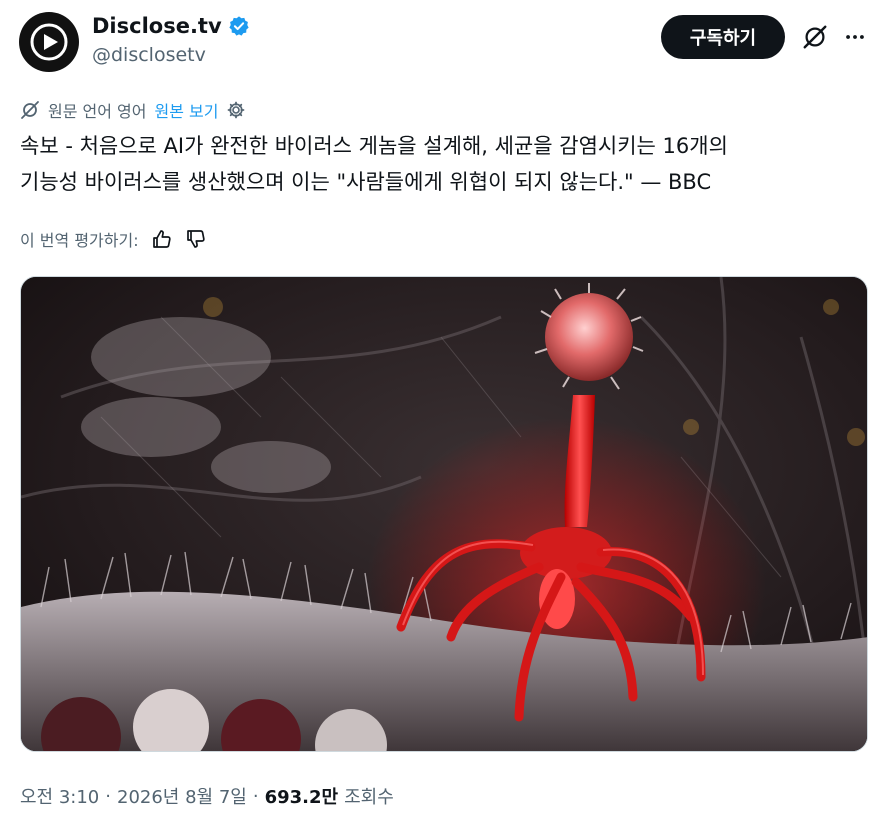  Describe the element at coordinates (162, 239) in the screenshot. I see `thumbs-up-icon` at that location.